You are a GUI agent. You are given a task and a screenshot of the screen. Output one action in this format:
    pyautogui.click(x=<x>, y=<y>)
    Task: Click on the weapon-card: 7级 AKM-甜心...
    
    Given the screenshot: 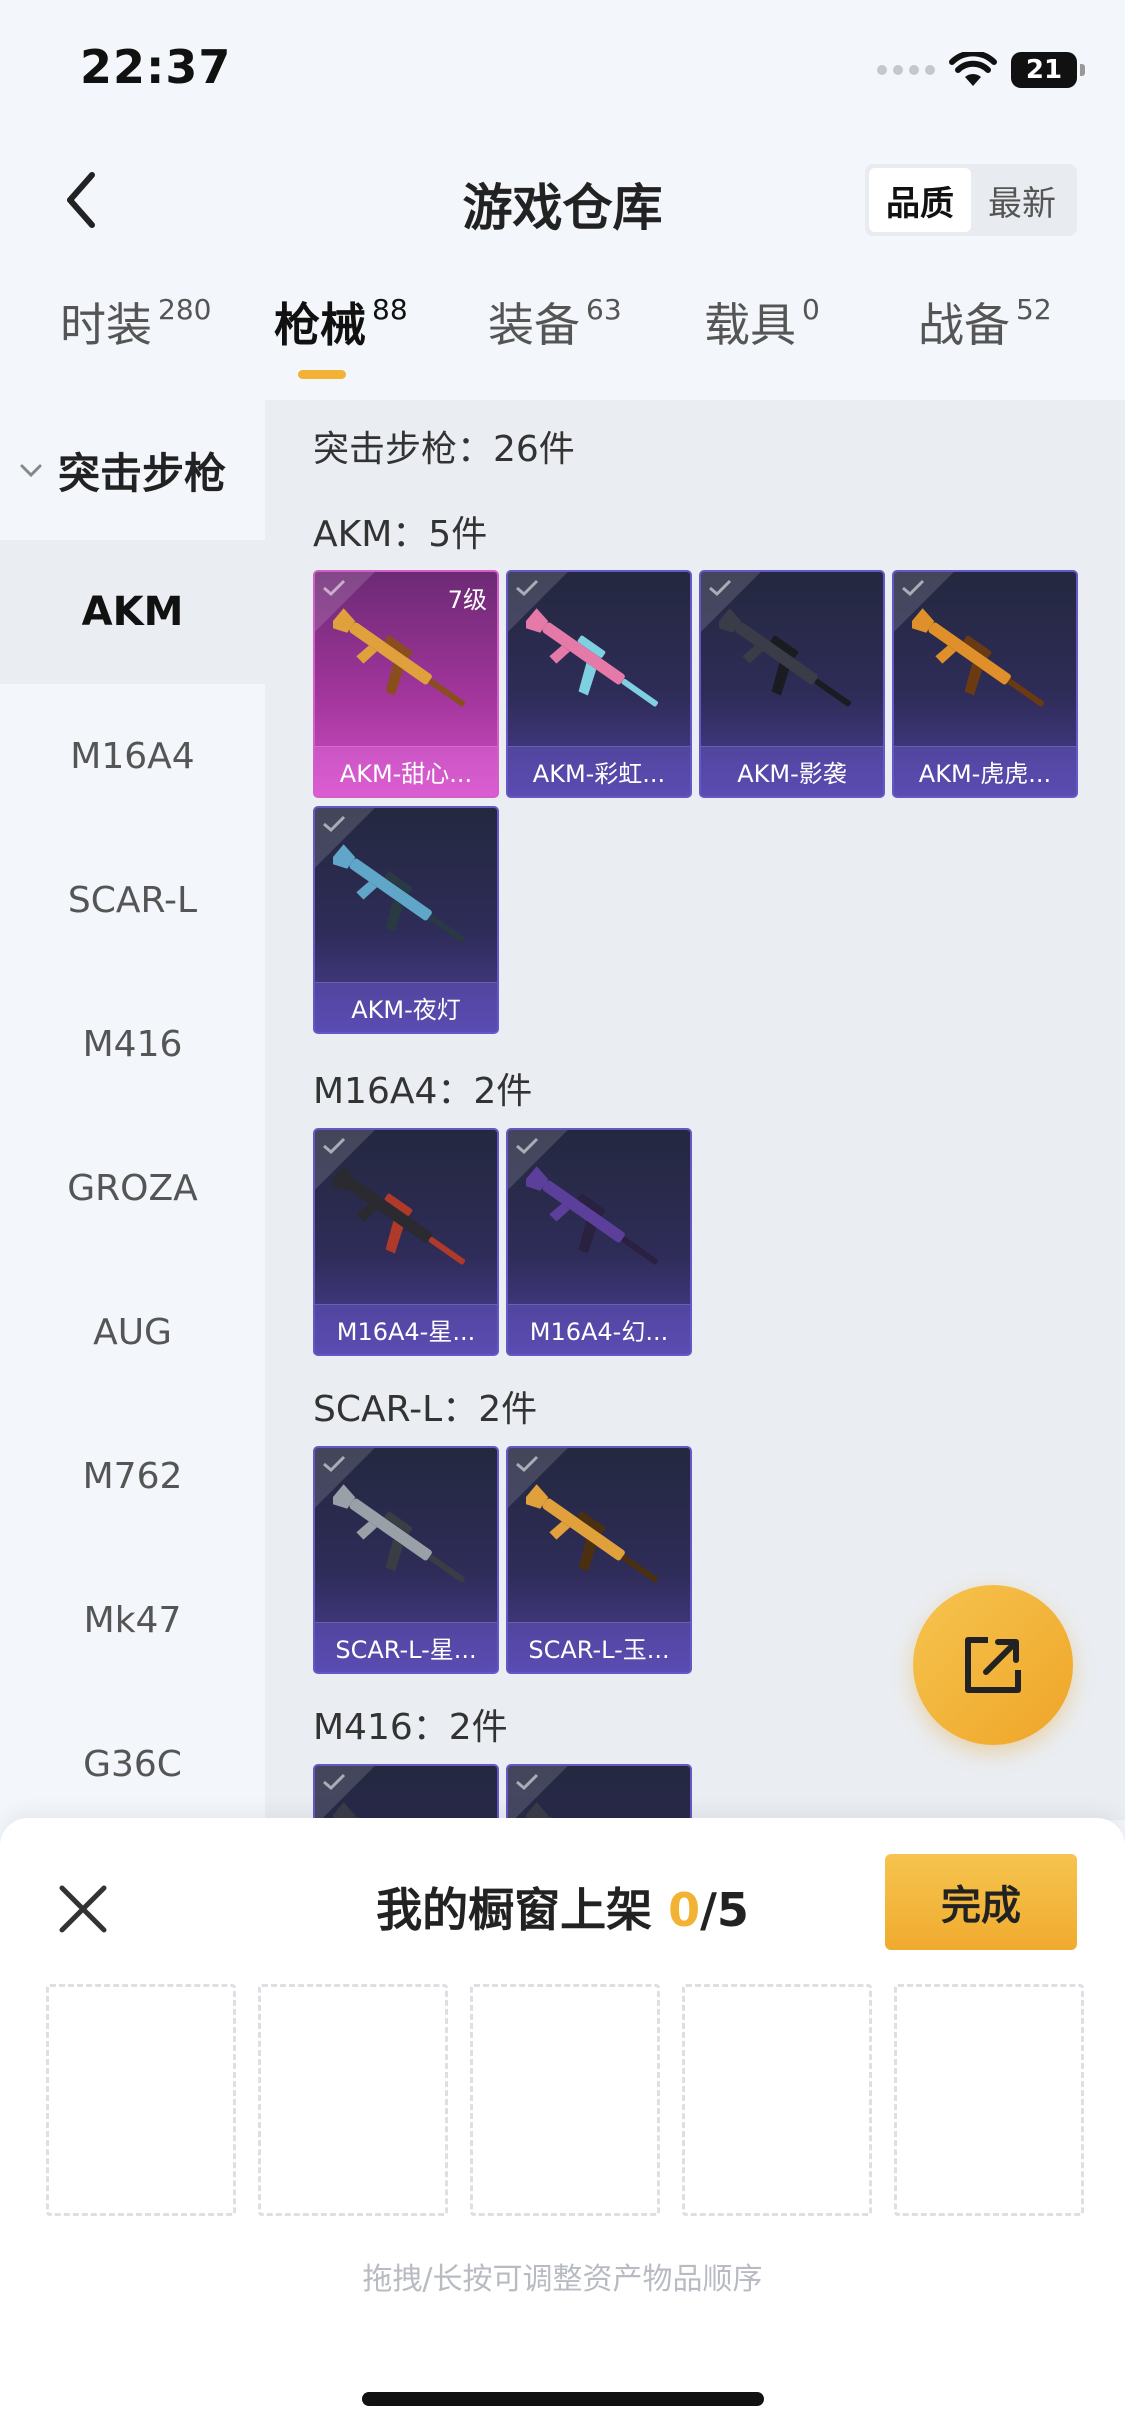 What is the action you would take?
    pyautogui.click(x=406, y=684)
    